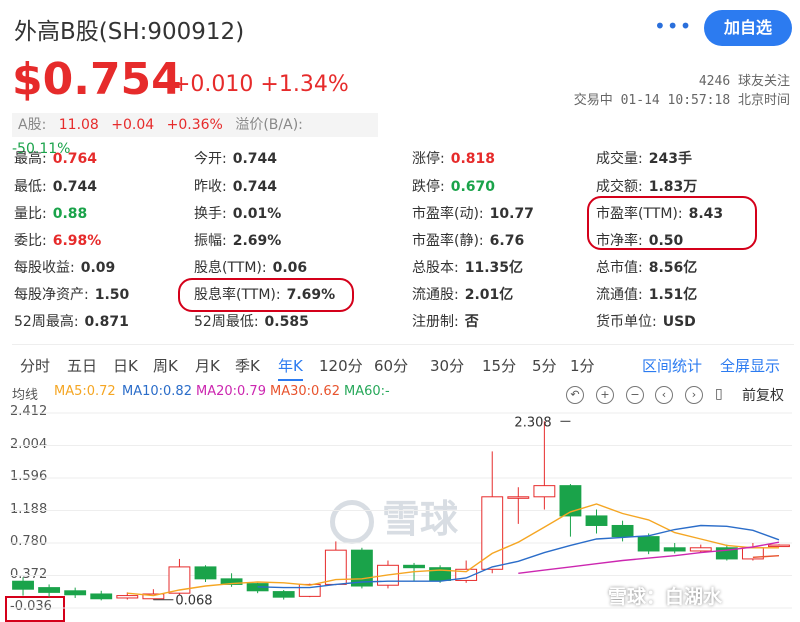  Describe the element at coordinates (665, 597) in the screenshot. I see `footer-watermark: 雪球：白湖水` at that location.